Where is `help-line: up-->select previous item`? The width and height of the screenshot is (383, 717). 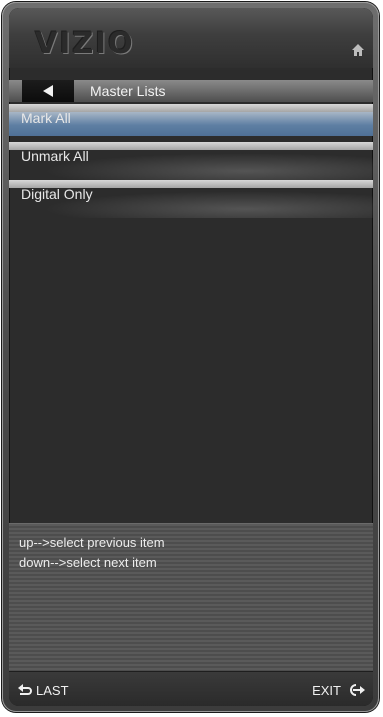 help-line: up-->select previous item is located at coordinates (92, 542).